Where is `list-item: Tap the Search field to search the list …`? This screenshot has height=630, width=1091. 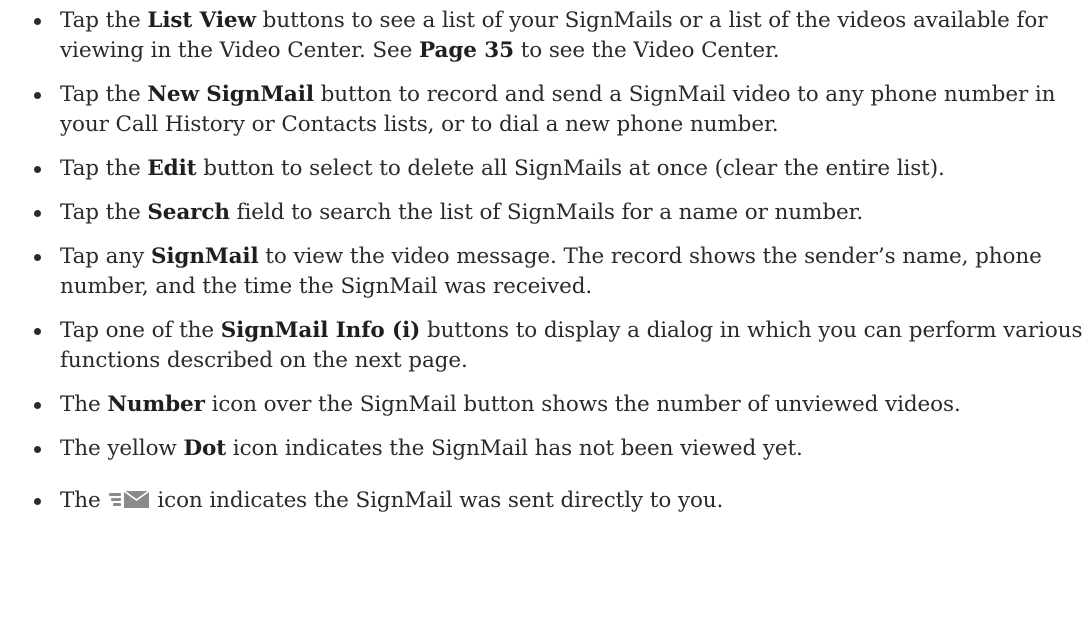
list-item: Tap the Search field to search the list … is located at coordinates (545, 213).